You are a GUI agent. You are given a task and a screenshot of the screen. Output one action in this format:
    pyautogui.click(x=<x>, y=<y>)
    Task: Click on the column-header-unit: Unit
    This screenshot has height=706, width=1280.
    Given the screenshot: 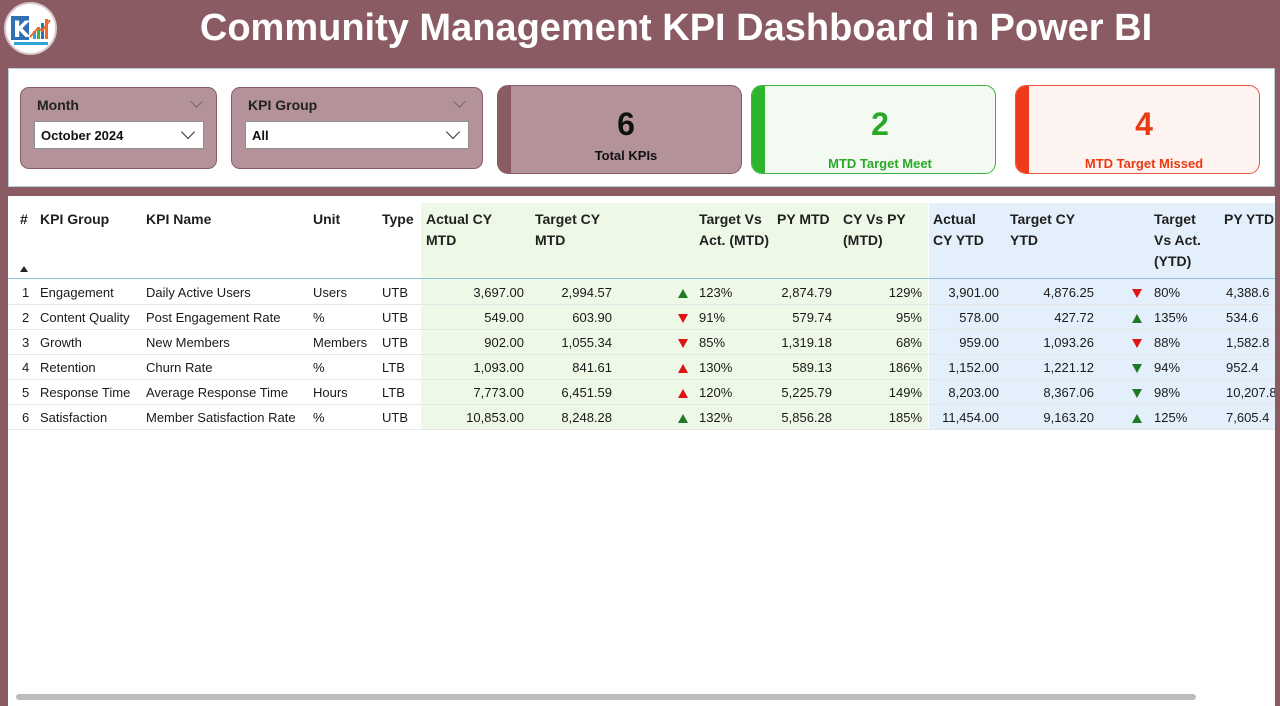 What is the action you would take?
    pyautogui.click(x=326, y=219)
    